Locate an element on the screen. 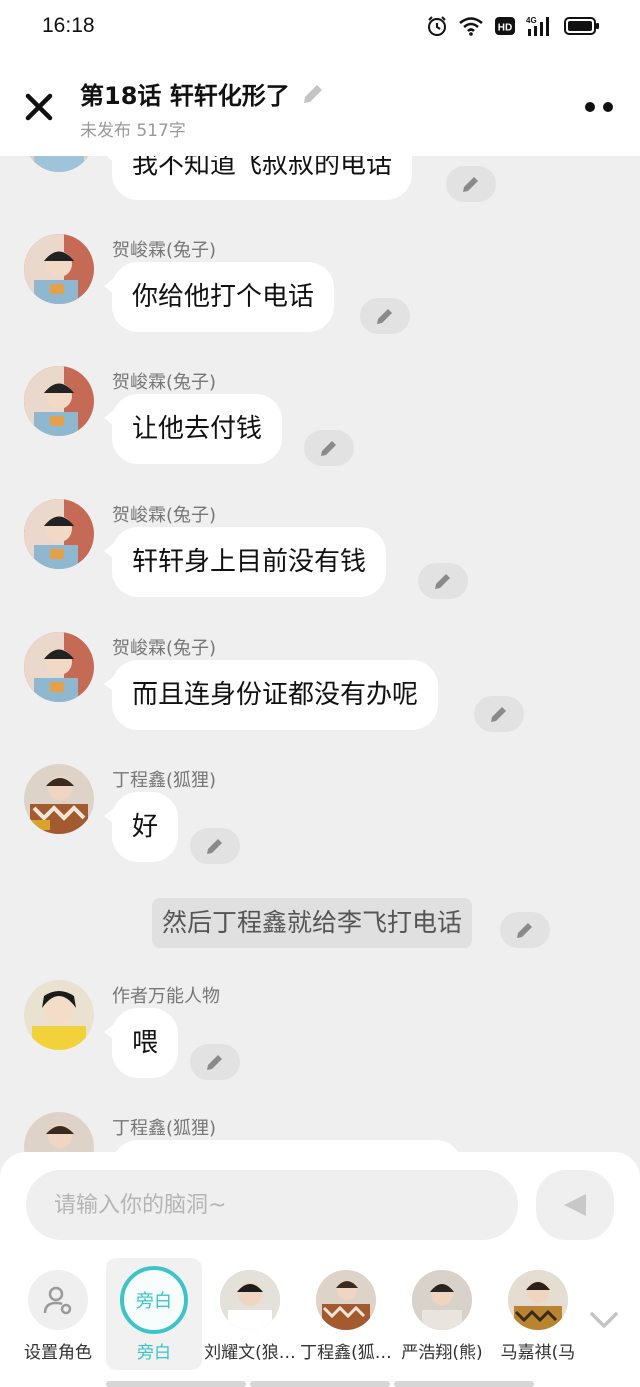 The image size is (640, 1387). message-bubble: 你给他打个电话 is located at coordinates (219, 297).